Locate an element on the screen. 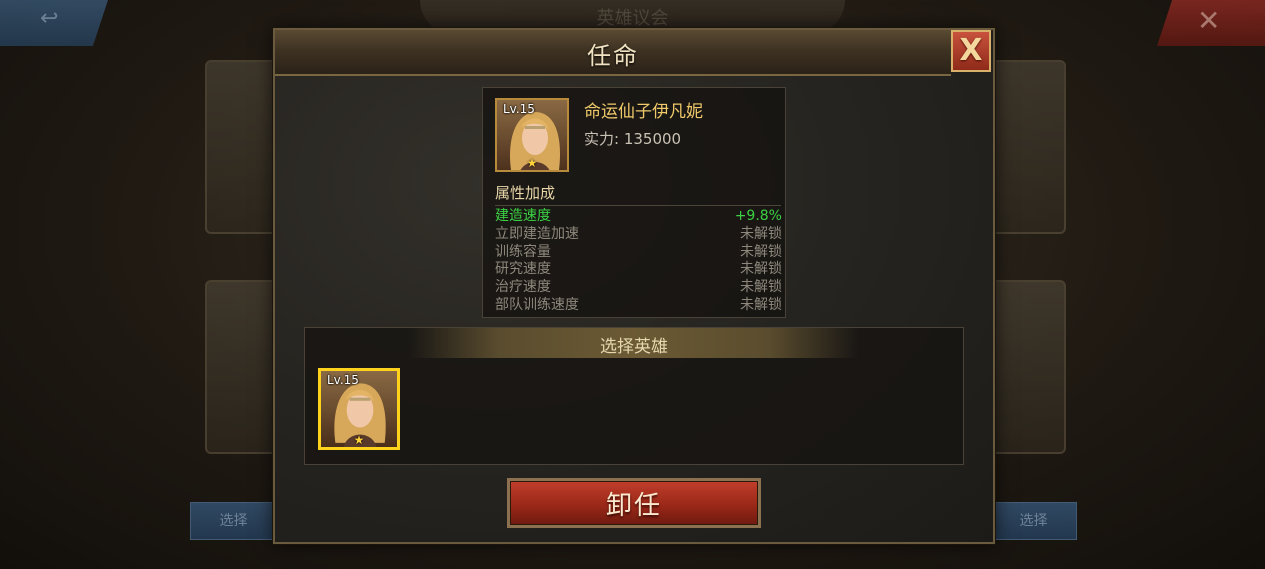 The height and width of the screenshot is (569, 1265). attribute-value: +9.8% is located at coordinates (758, 216).